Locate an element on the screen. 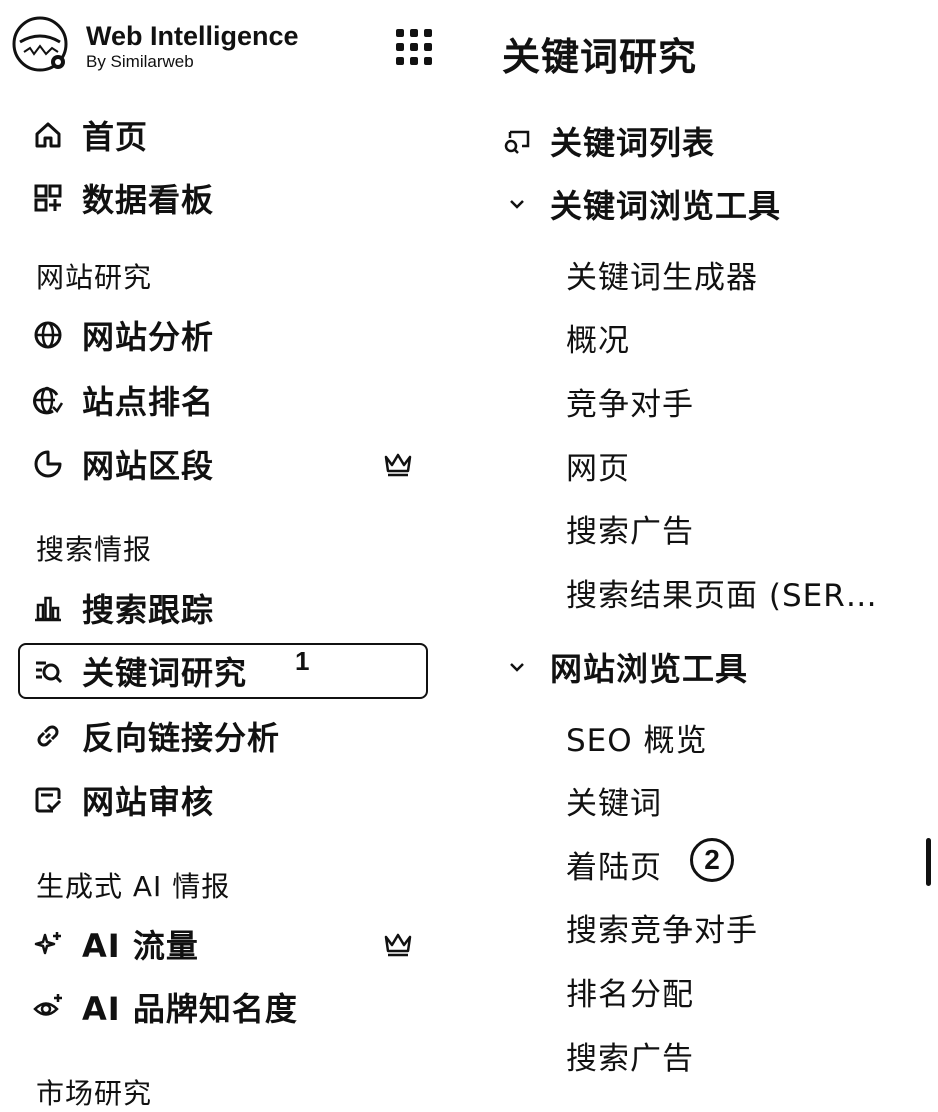 This screenshot has width=938, height=1112. nav-item-home: 首页 is located at coordinates (90, 135).